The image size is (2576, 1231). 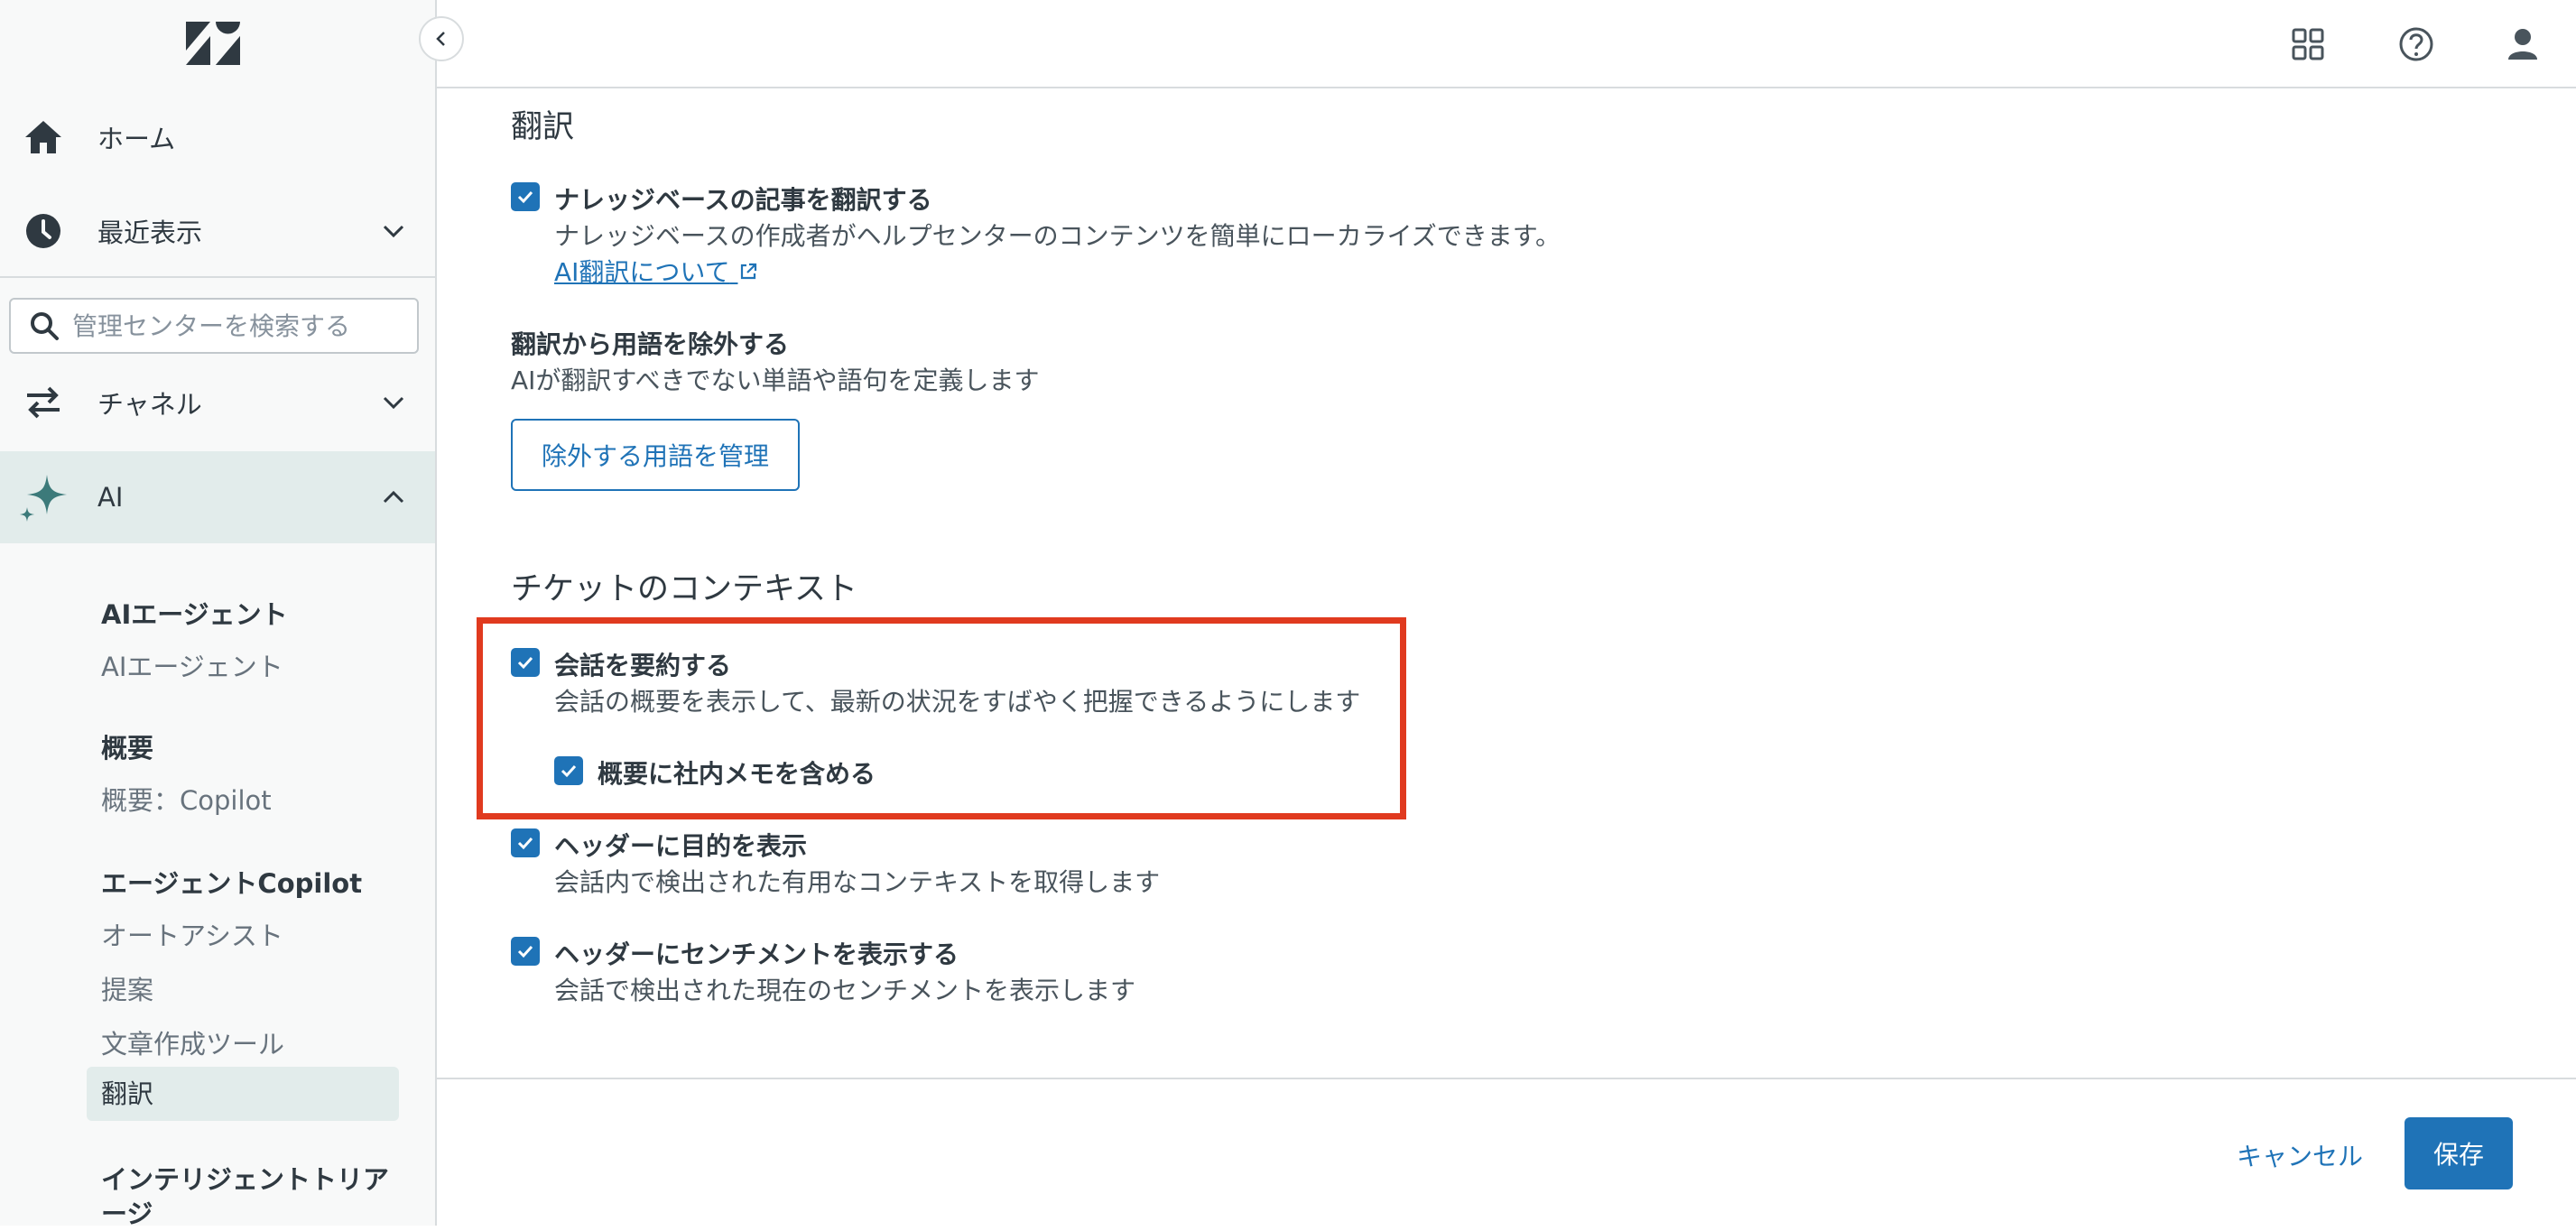 What do you see at coordinates (192, 934) in the screenshot?
I see `sidebar-link-autoassist: オートアシスト` at bounding box center [192, 934].